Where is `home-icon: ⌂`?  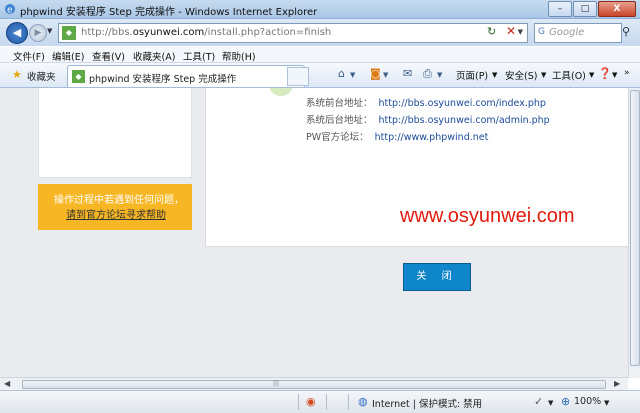 home-icon: ⌂ is located at coordinates (341, 73).